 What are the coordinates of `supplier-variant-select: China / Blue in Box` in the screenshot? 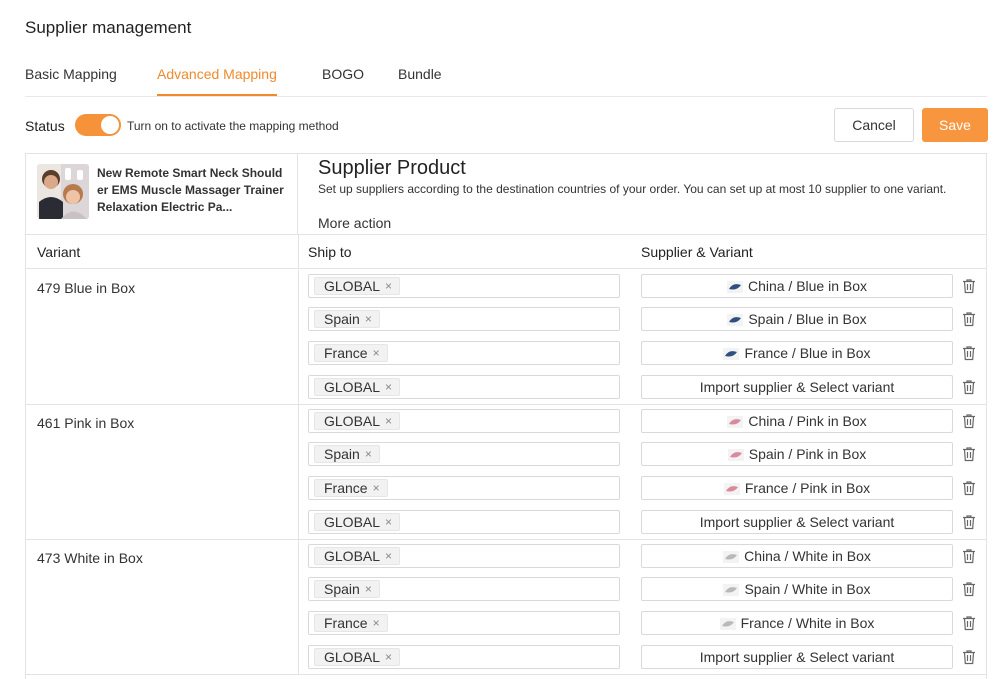 It's located at (797, 286).